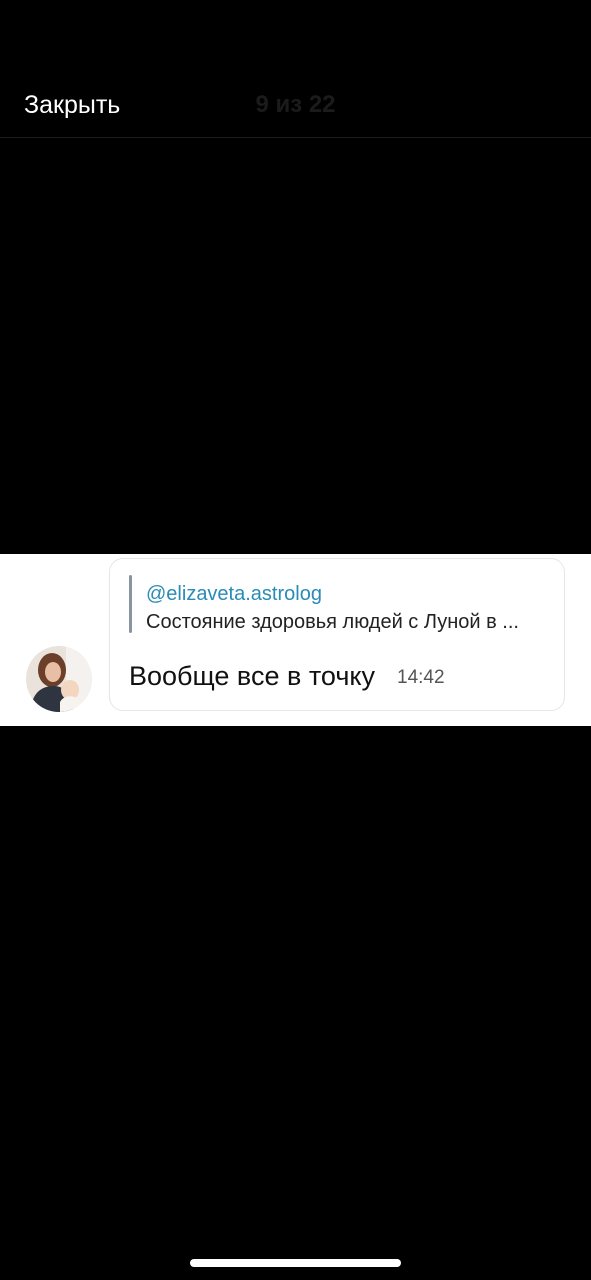  Describe the element at coordinates (252, 676) in the screenshot. I see `message-text: Вообще все в точку` at that location.